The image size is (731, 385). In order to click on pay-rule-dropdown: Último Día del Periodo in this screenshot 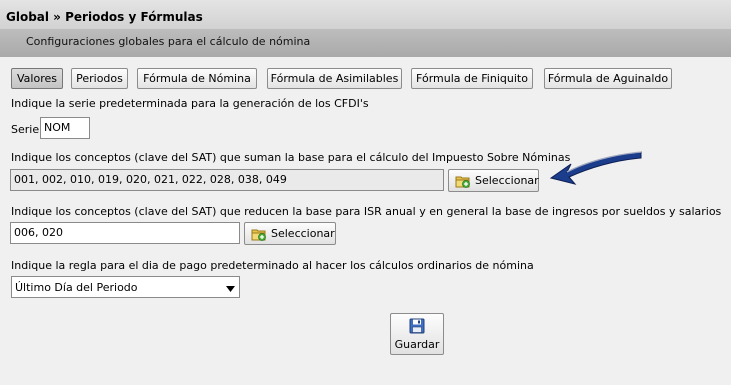, I will do `click(125, 287)`.